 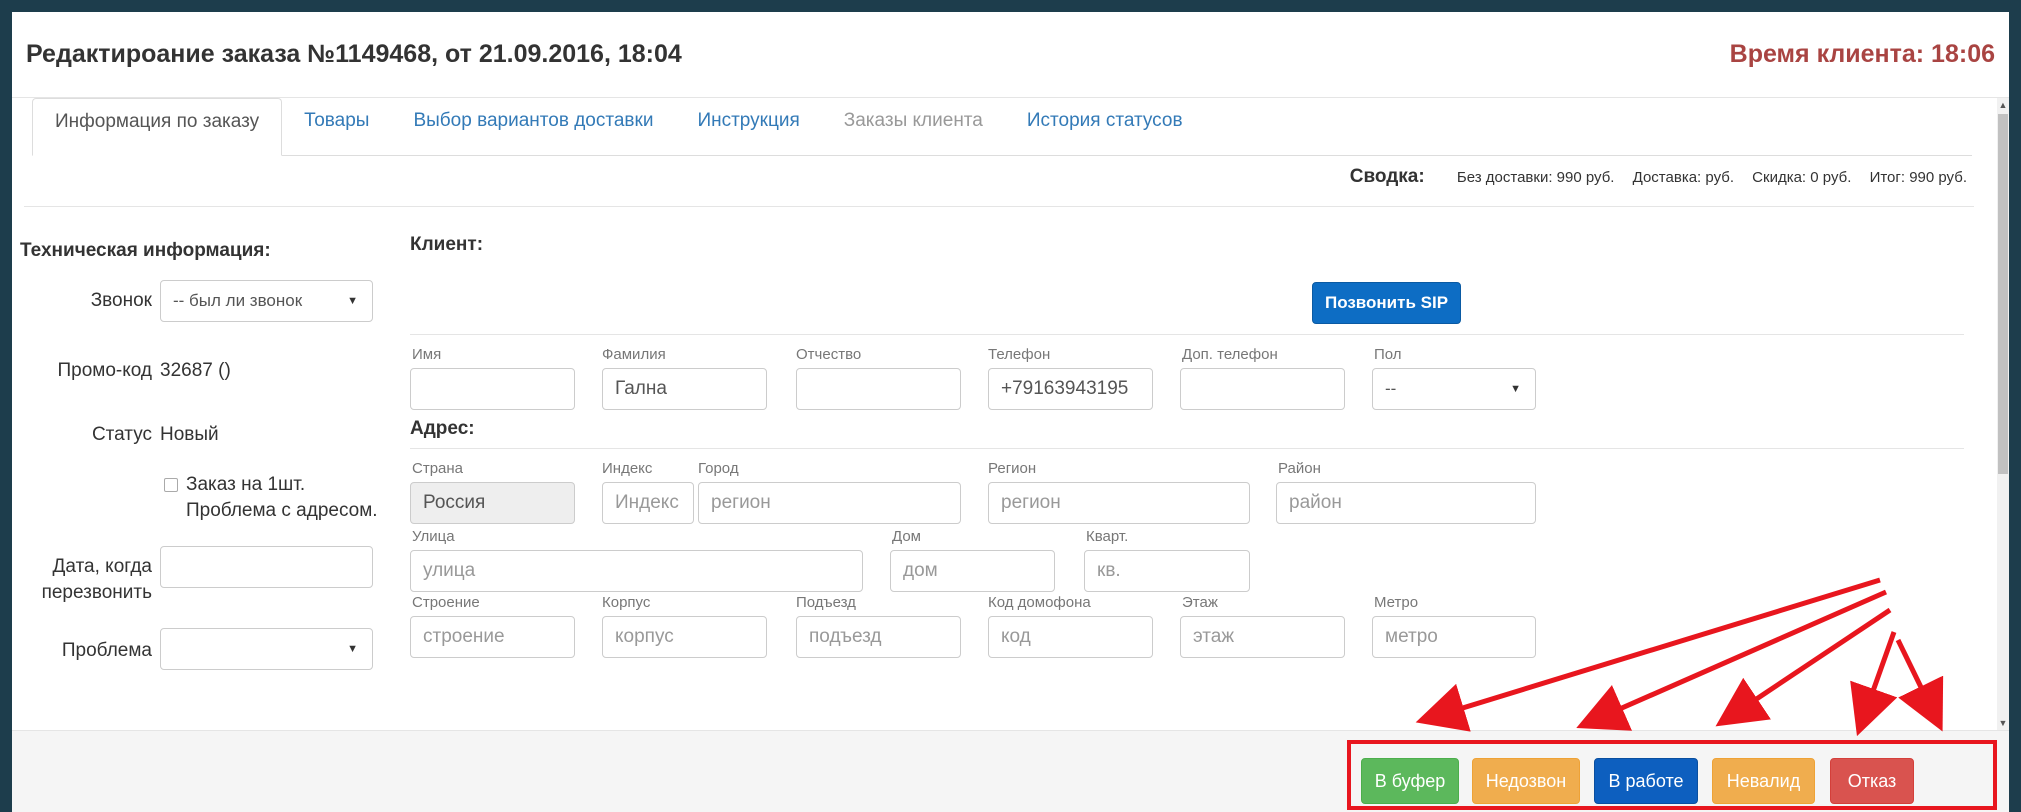 What do you see at coordinates (106, 650) in the screenshot?
I see `problem-label: Проблема` at bounding box center [106, 650].